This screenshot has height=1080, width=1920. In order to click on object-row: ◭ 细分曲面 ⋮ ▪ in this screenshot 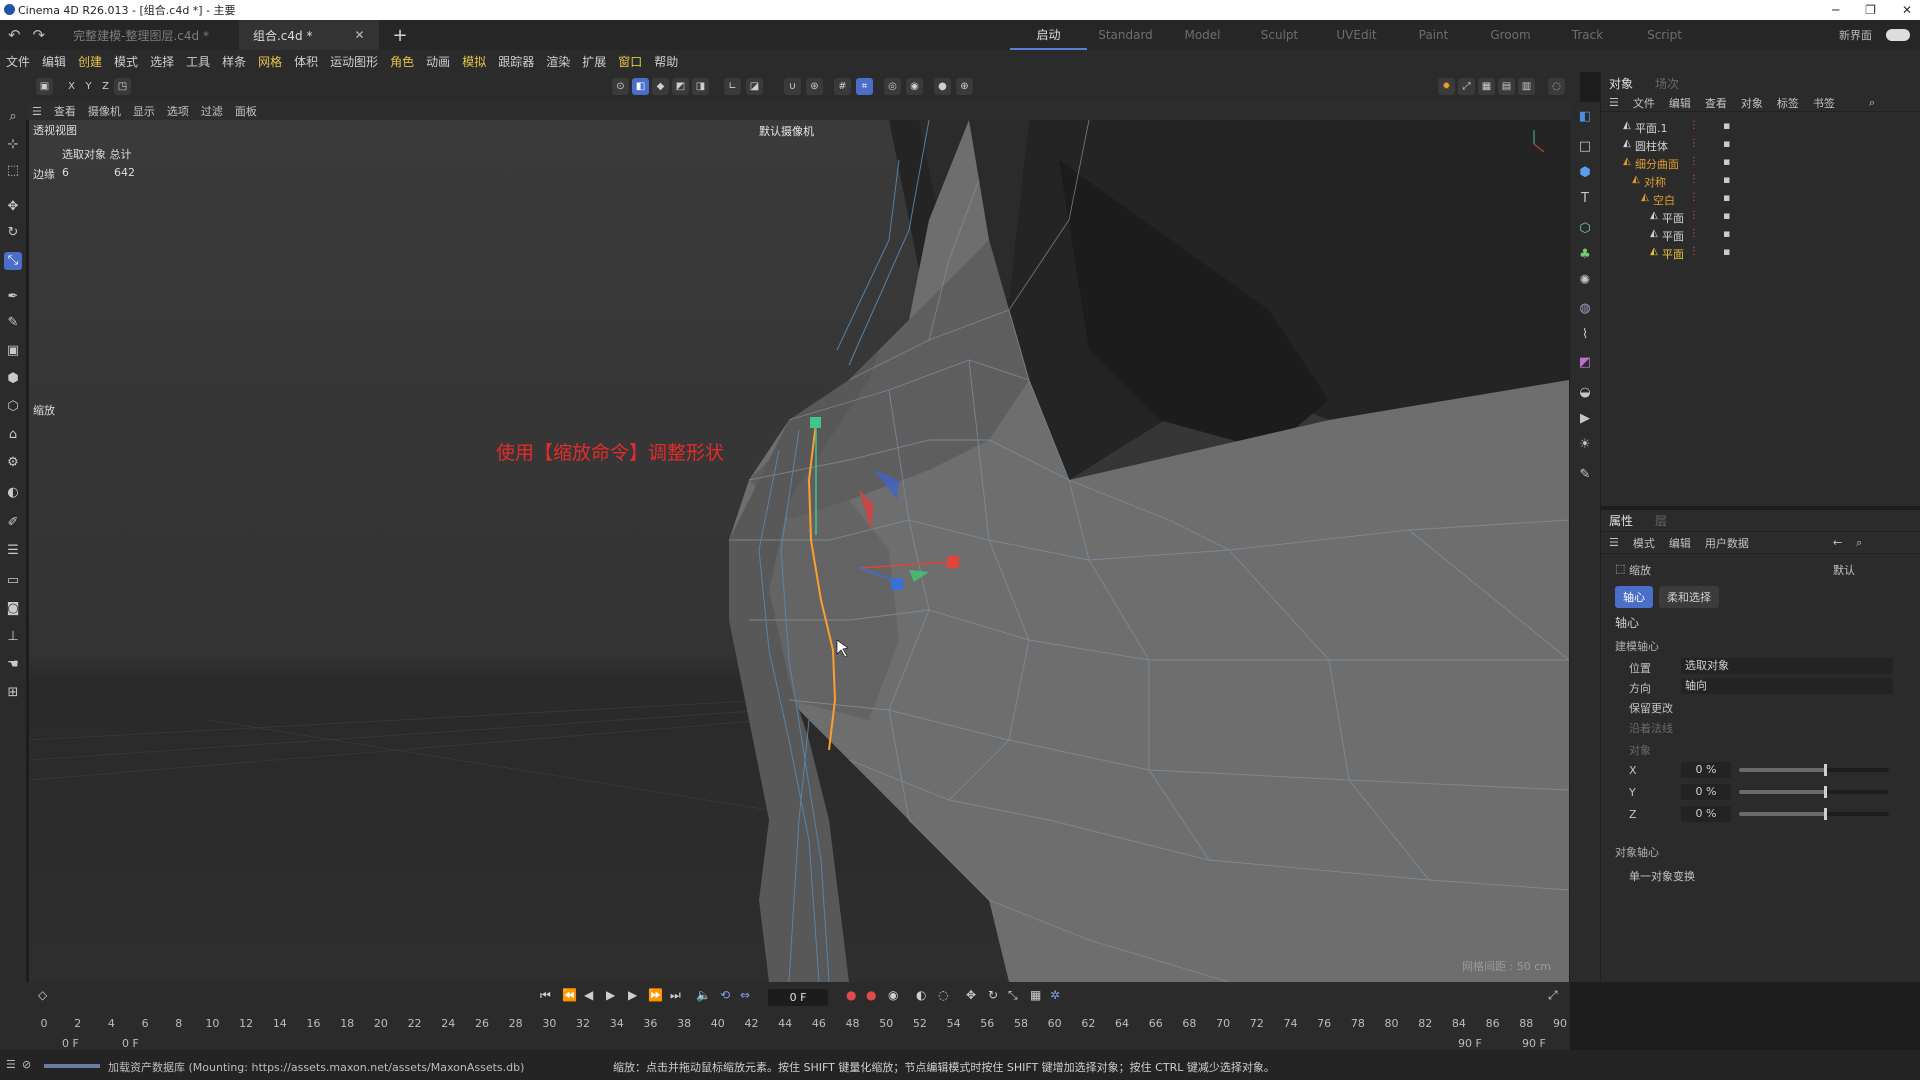, I will do `click(1760, 163)`.